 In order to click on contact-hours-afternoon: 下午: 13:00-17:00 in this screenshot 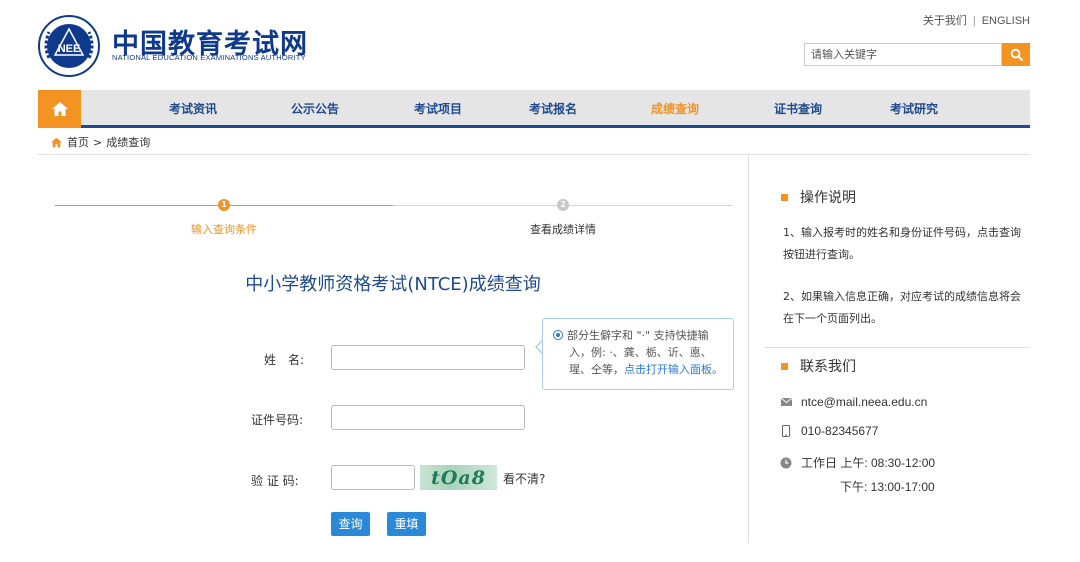, I will do `click(887, 487)`.